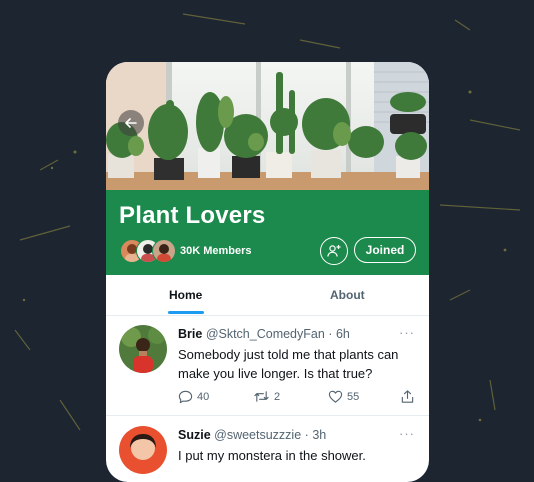  I want to click on share-button, so click(407, 396).